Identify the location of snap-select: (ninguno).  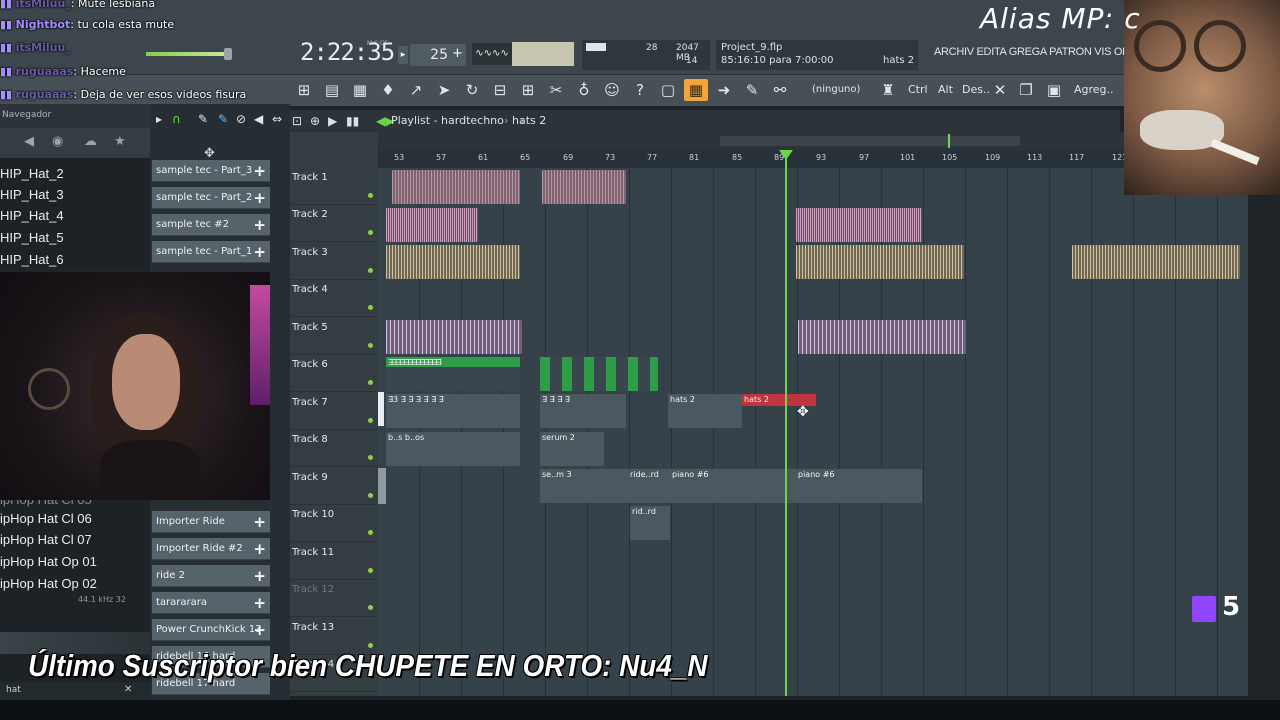
(841, 90).